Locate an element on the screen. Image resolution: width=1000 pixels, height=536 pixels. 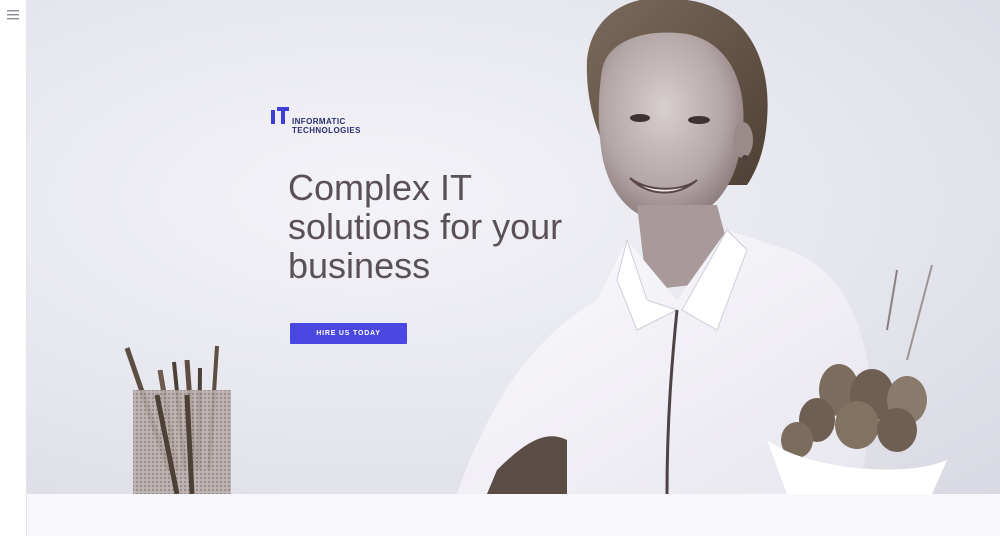
pencil-cup is located at coordinates (177, 419).